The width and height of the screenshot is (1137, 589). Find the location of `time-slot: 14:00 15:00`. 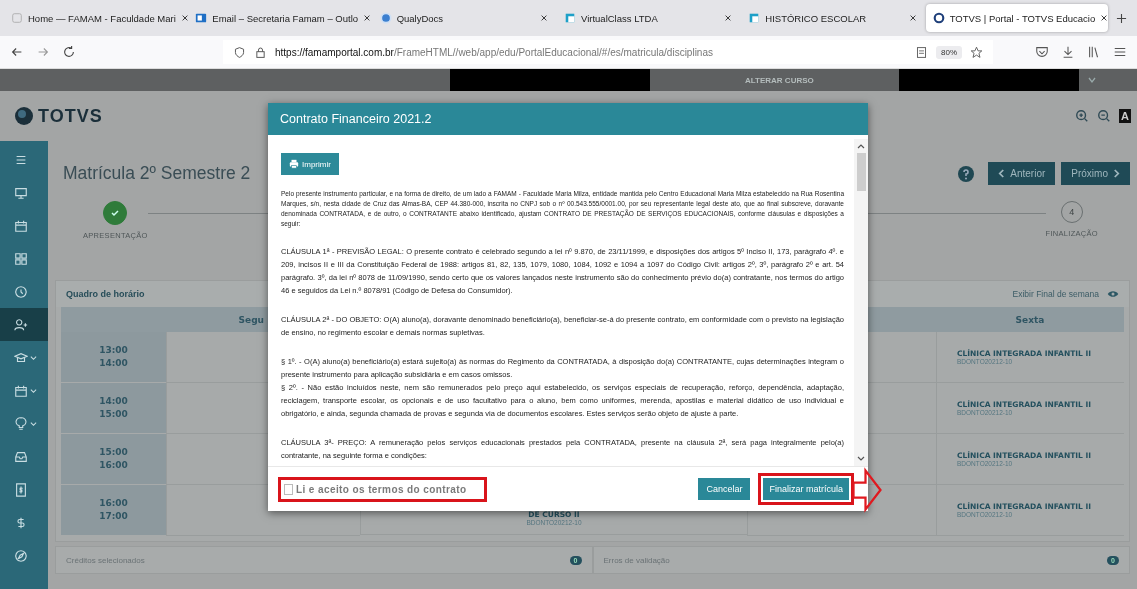

time-slot: 14:00 15:00 is located at coordinates (113, 408).